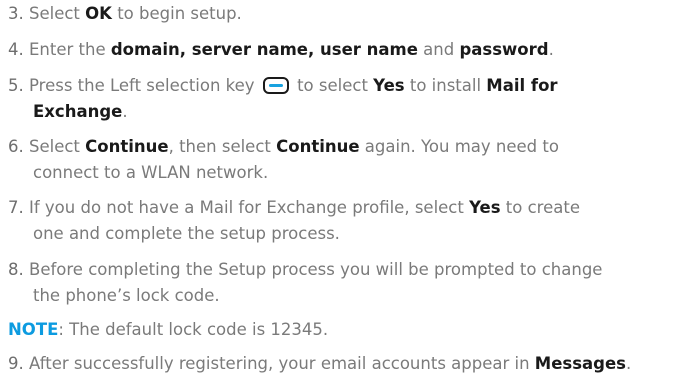 Image resolution: width=698 pixels, height=377 pixels. What do you see at coordinates (168, 329) in the screenshot?
I see `note: NOTE: The default lock code is 12345.` at bounding box center [168, 329].